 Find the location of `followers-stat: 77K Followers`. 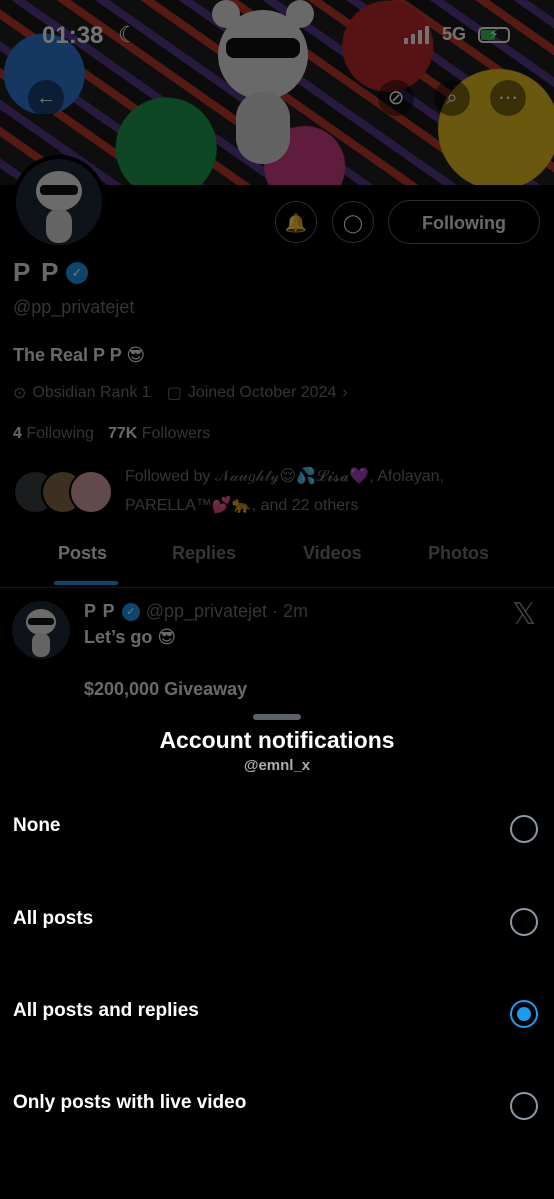

followers-stat: 77K Followers is located at coordinates (159, 434).